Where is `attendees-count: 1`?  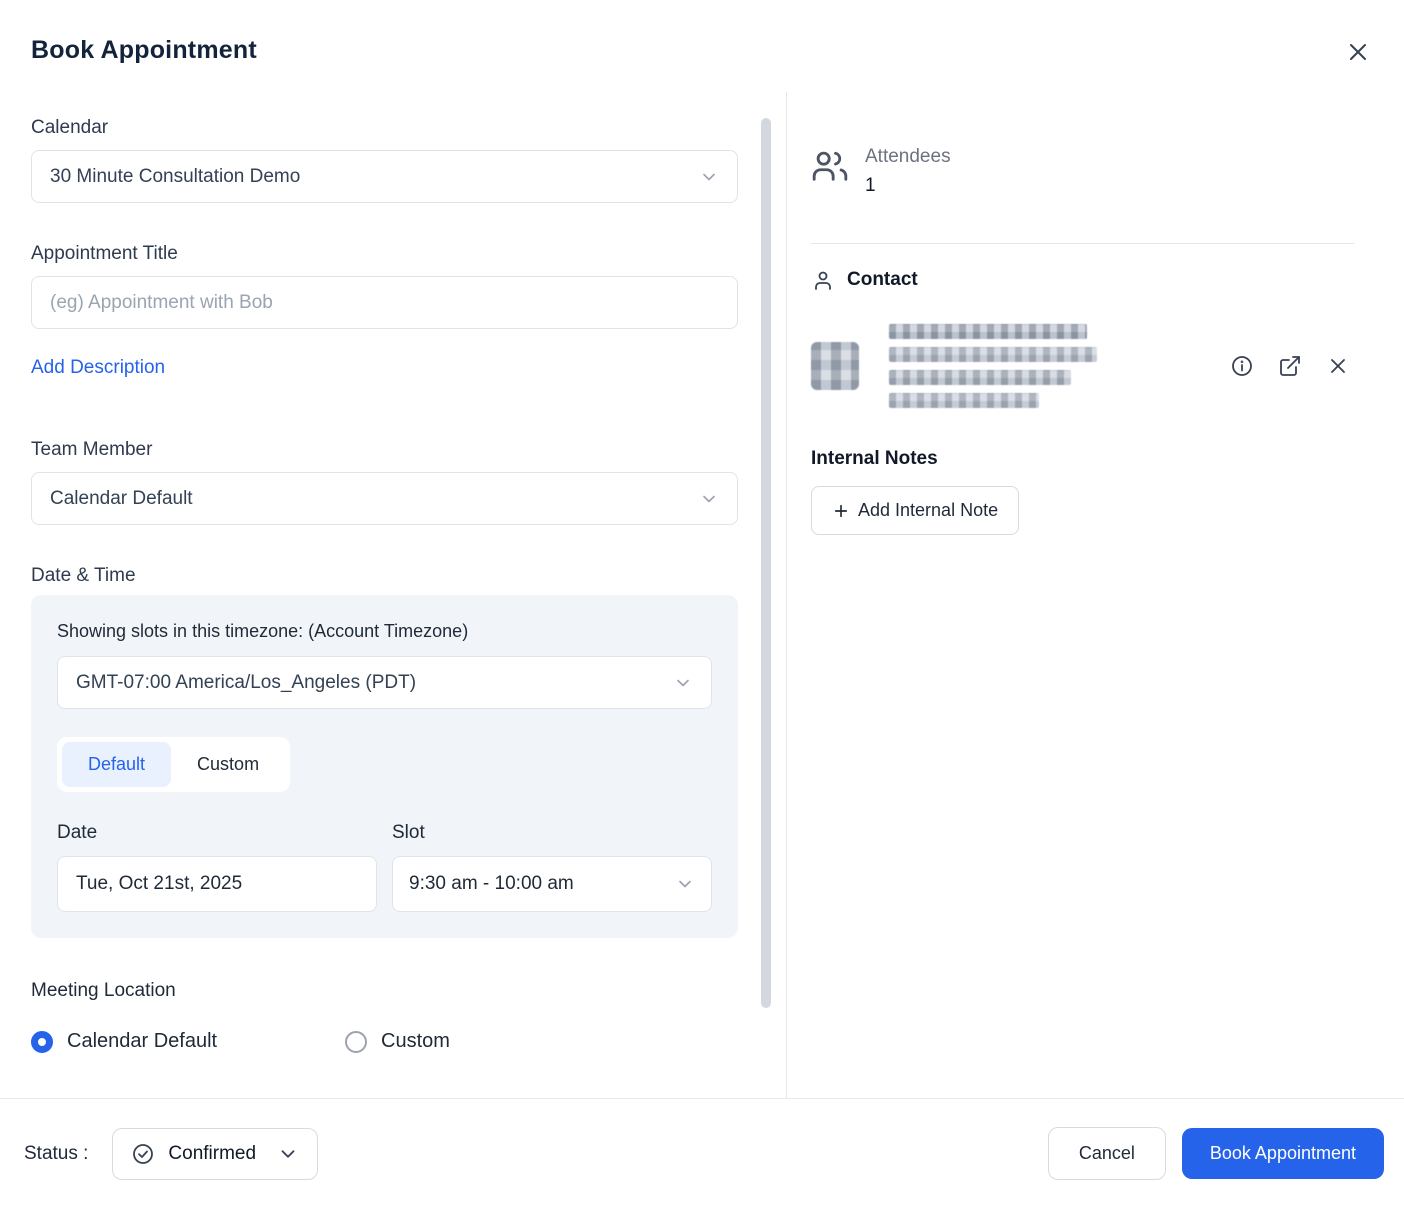 attendees-count: 1 is located at coordinates (870, 185).